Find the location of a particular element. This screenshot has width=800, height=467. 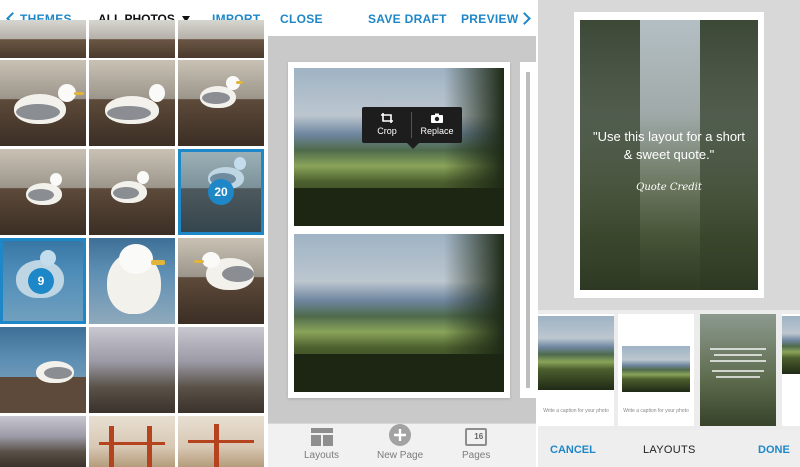

page-photo-top is located at coordinates (399, 147).